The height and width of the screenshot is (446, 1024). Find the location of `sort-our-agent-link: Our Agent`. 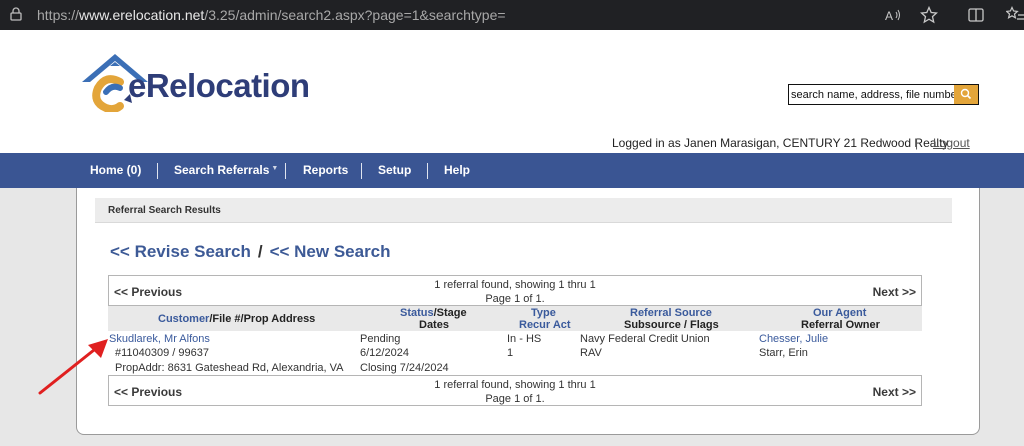

sort-our-agent-link: Our Agent is located at coordinates (839, 313).